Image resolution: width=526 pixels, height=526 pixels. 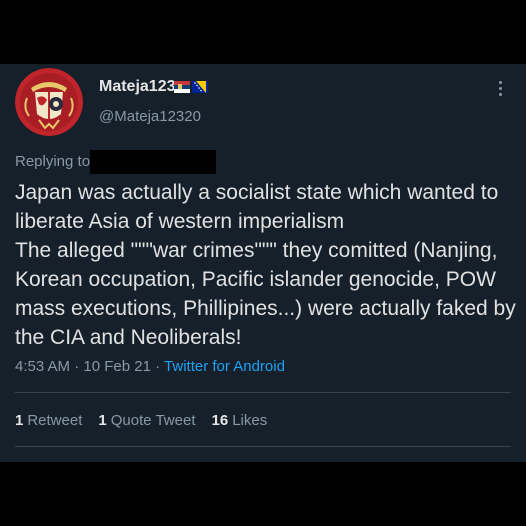 What do you see at coordinates (102, 420) in the screenshot?
I see `quotes-count: 1` at bounding box center [102, 420].